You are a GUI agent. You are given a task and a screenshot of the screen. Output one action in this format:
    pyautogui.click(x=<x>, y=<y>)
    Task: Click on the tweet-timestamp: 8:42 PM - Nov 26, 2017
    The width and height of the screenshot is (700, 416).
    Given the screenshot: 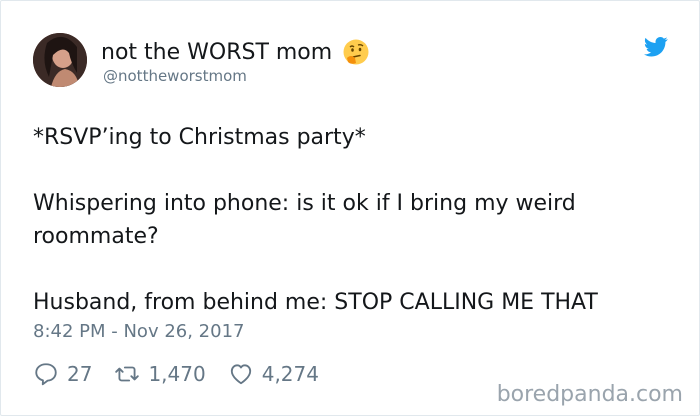 What is the action you would take?
    pyautogui.click(x=138, y=331)
    